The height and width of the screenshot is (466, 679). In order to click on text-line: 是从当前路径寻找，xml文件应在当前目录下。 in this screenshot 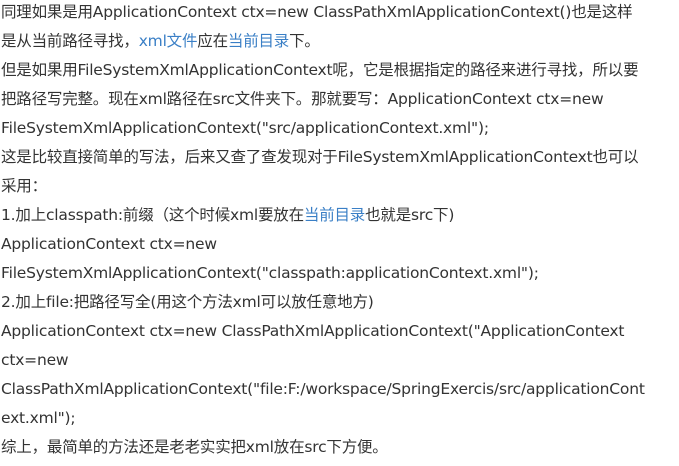, I will do `click(340, 41)`.